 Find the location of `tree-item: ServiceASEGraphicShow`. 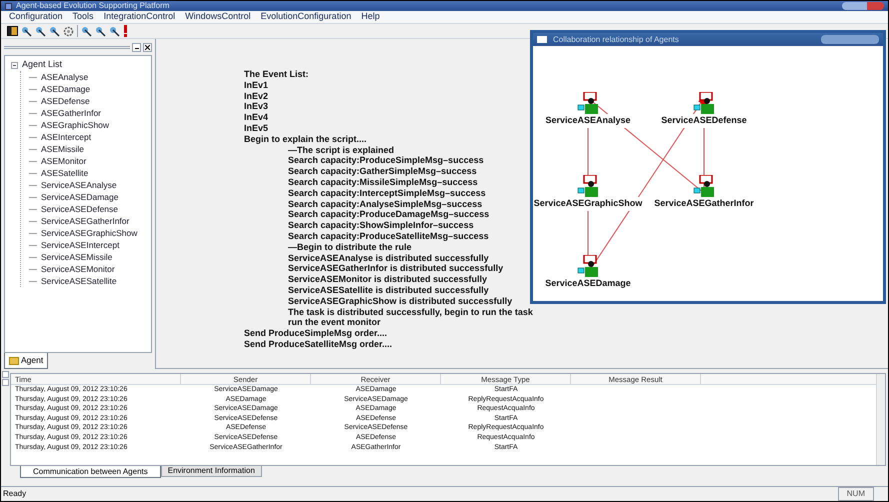

tree-item: ServiceASEGraphicShow is located at coordinates (89, 233).